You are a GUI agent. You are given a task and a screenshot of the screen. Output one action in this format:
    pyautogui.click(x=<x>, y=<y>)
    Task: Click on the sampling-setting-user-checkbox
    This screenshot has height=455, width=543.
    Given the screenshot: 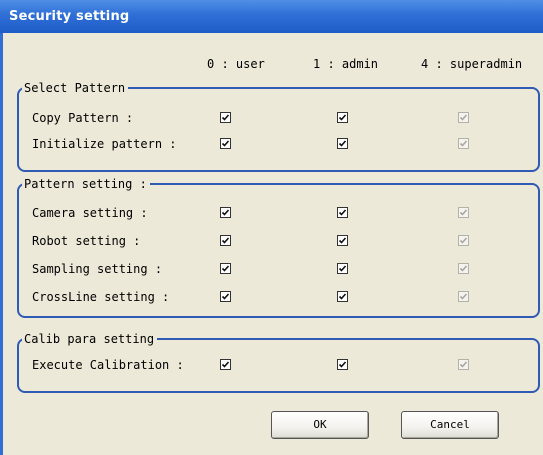 What is the action you would take?
    pyautogui.click(x=225, y=268)
    